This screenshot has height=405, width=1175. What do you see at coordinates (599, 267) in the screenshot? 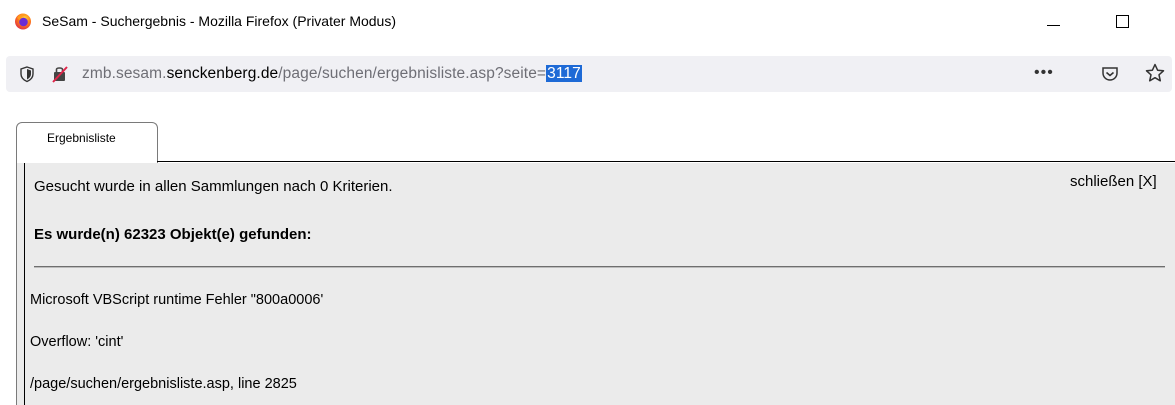
I see `horizontal-divider` at bounding box center [599, 267].